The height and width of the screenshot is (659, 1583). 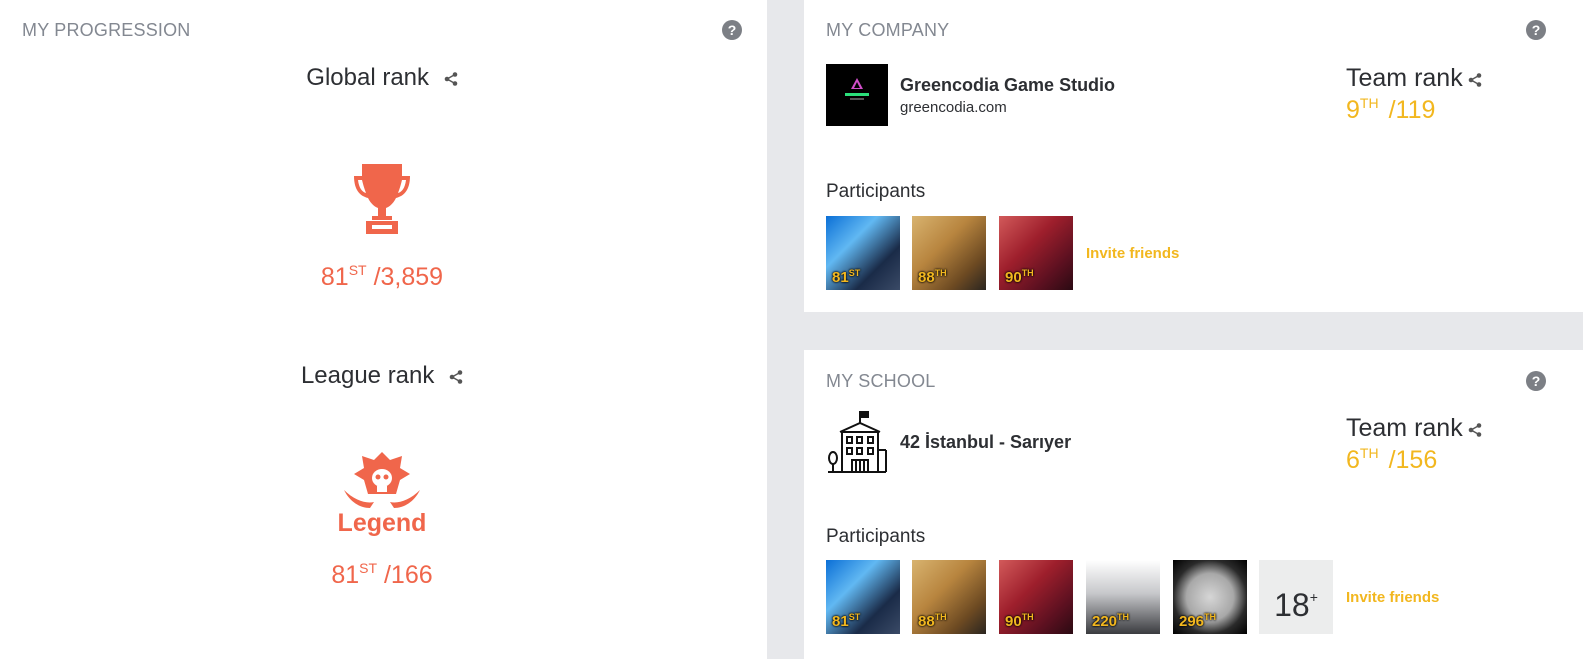 What do you see at coordinates (888, 30) in the screenshot?
I see `section-title: MY COMPANY` at bounding box center [888, 30].